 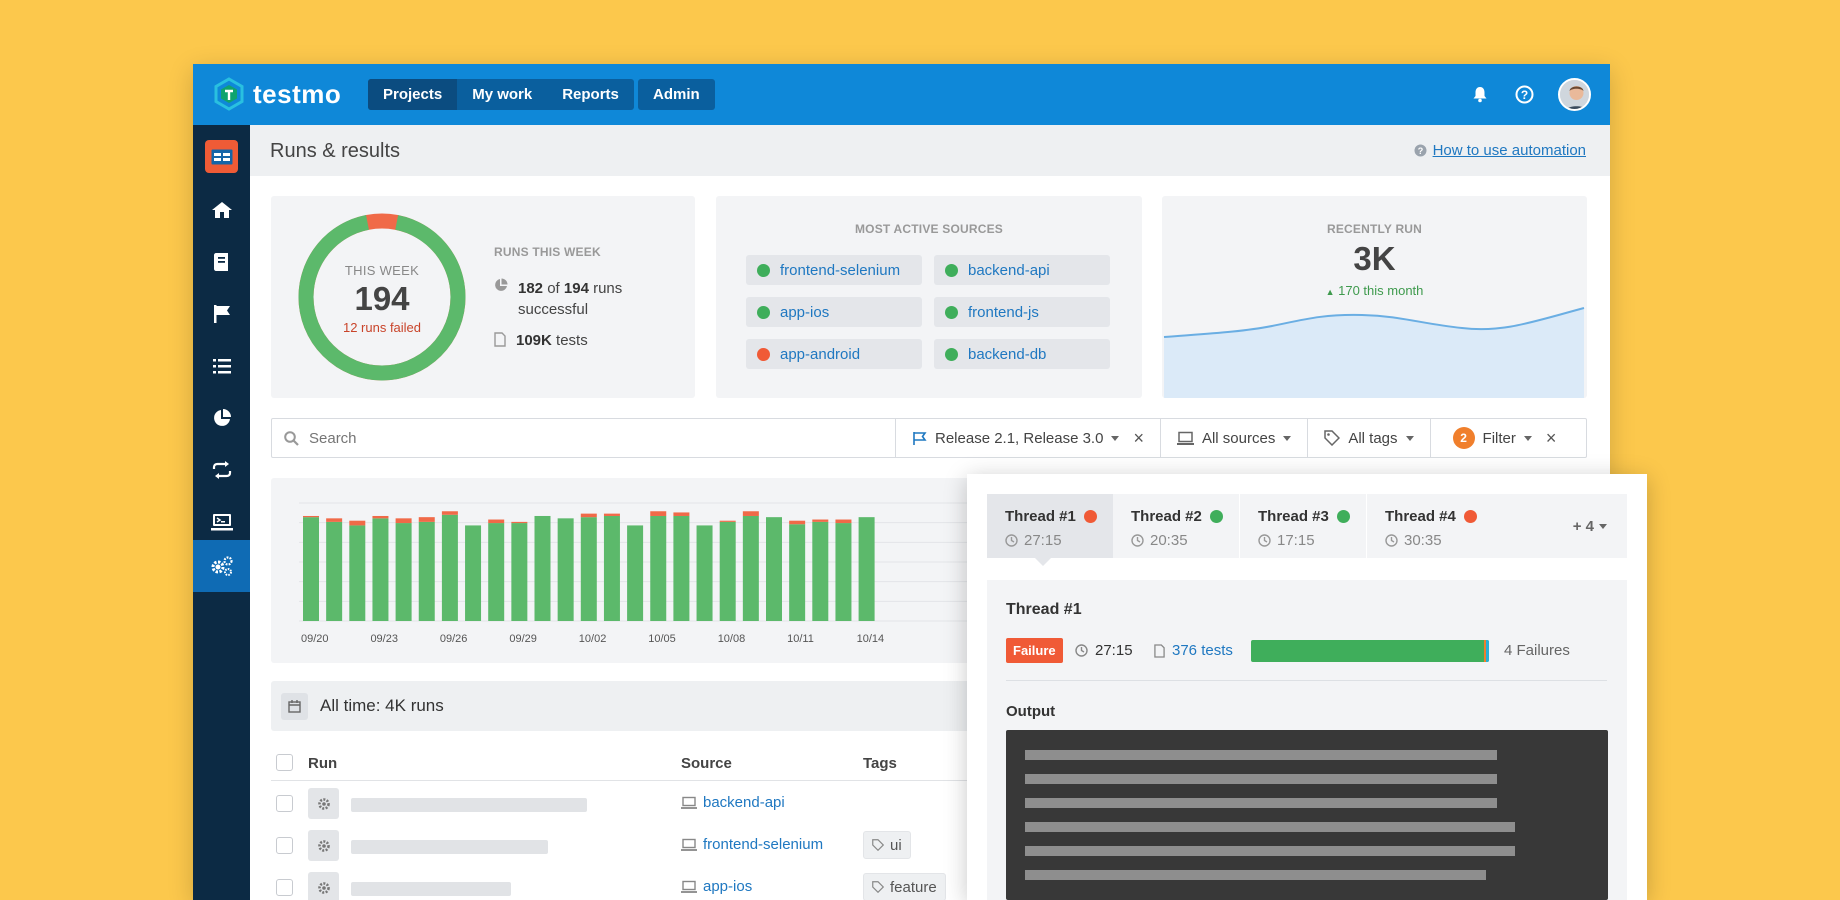 I want to click on nav-projects: Projects, so click(x=413, y=94).